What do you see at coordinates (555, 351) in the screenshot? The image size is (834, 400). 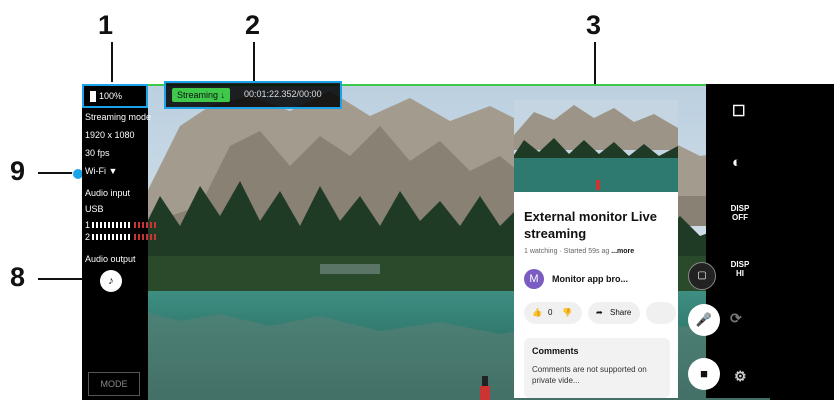 I see `comments-heading: Comments` at bounding box center [555, 351].